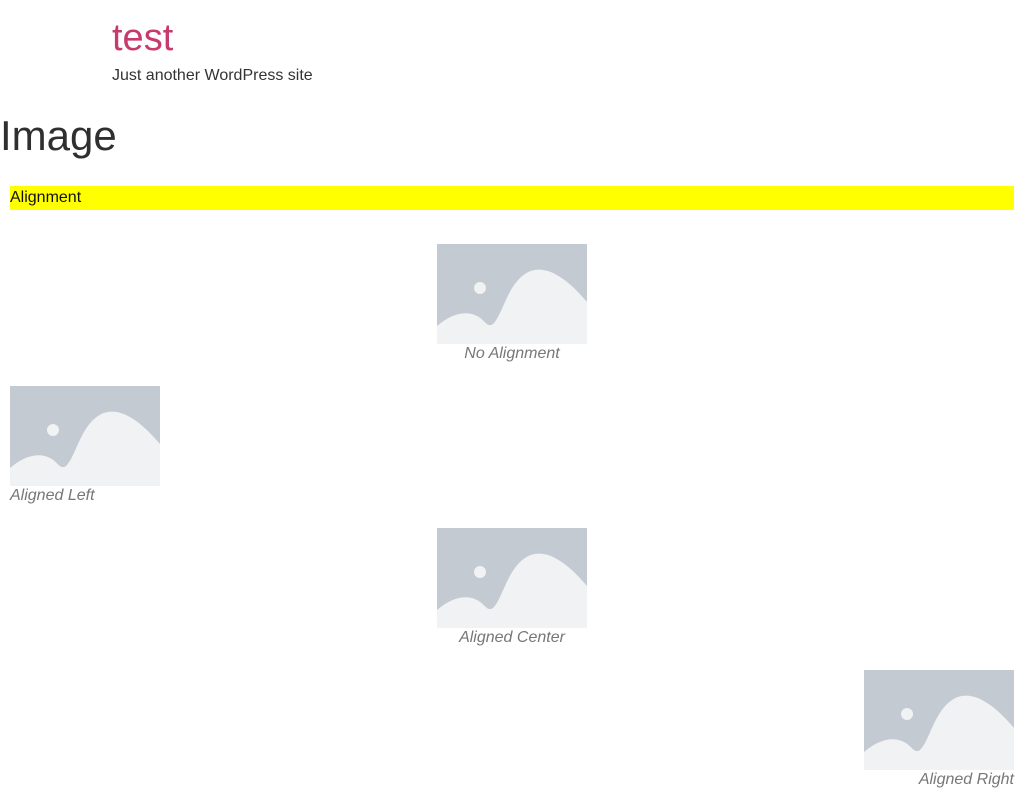 The image size is (1024, 802). I want to click on figure-aligned-left, so click(85, 436).